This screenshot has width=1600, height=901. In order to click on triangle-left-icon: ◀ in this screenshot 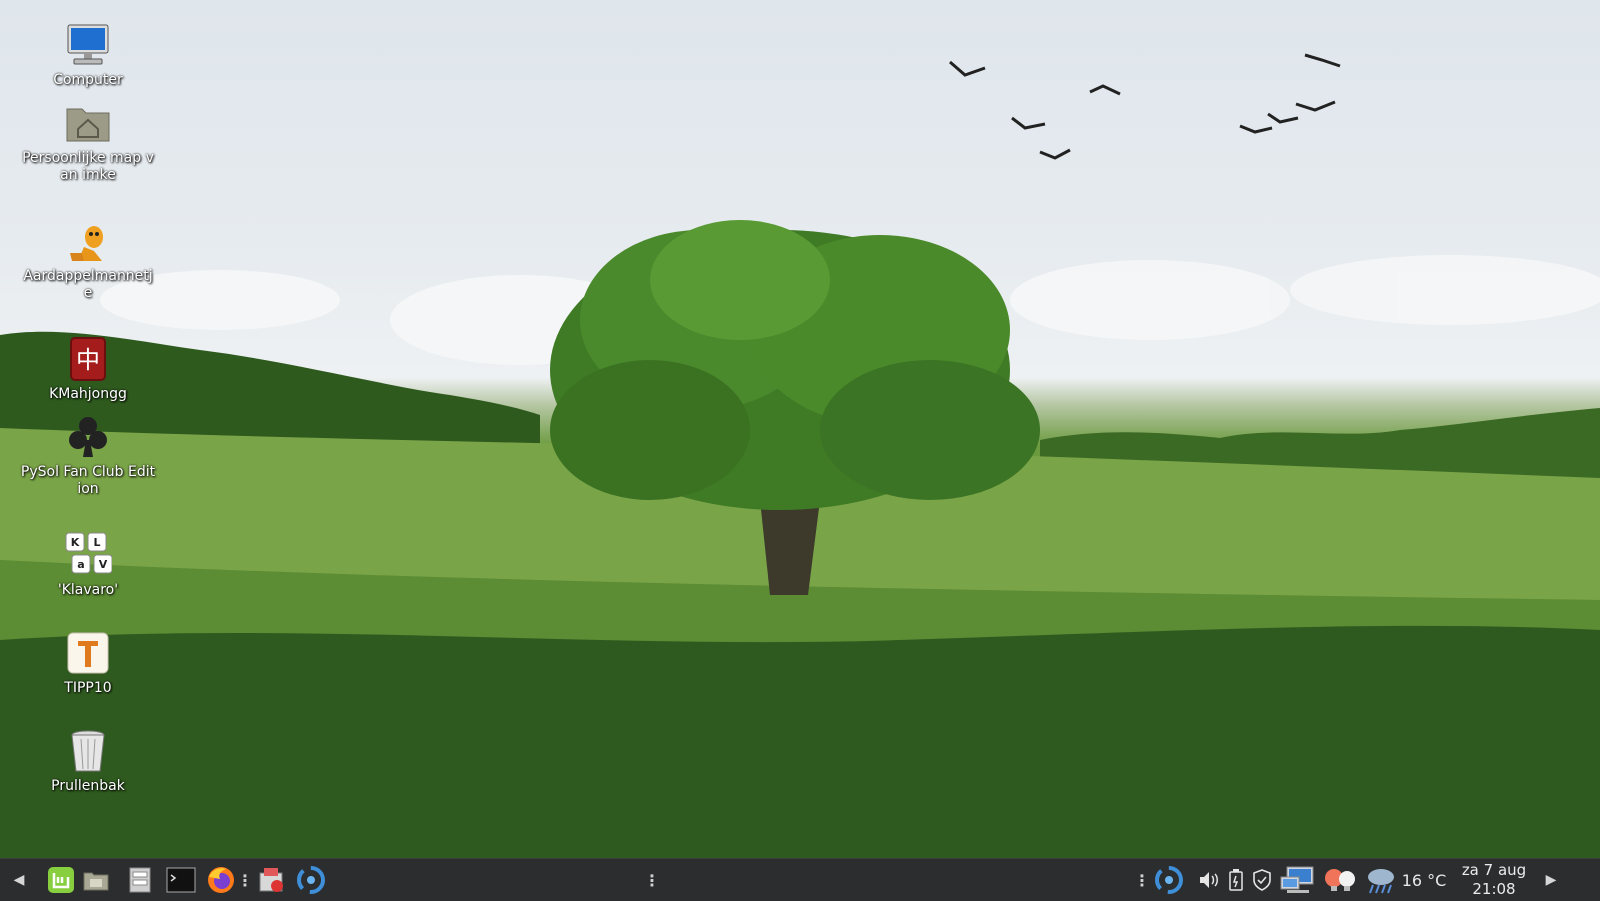, I will do `click(19, 880)`.